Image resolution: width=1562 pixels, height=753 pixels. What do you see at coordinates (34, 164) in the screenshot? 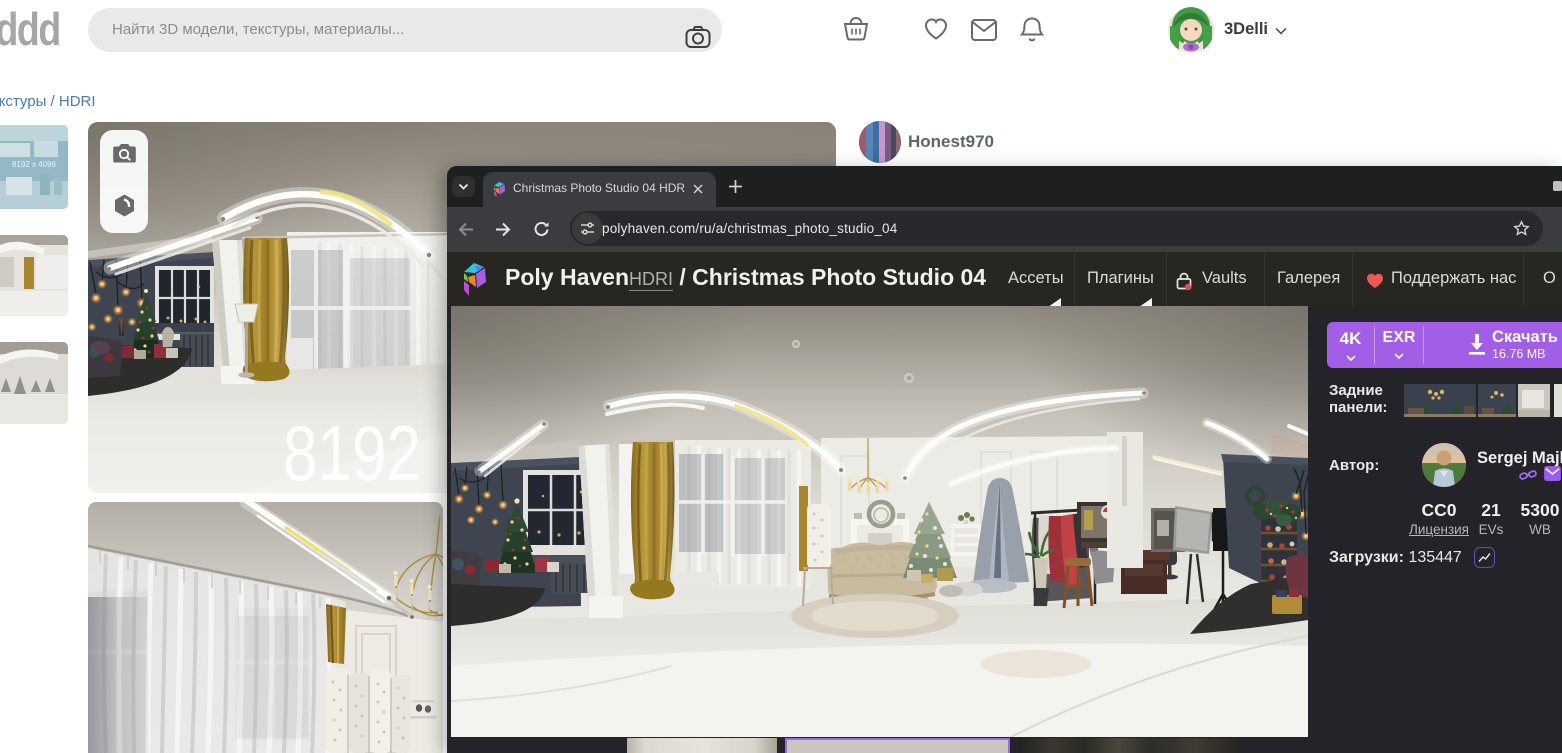
I see `svg-text: 8192 x 4096` at bounding box center [34, 164].